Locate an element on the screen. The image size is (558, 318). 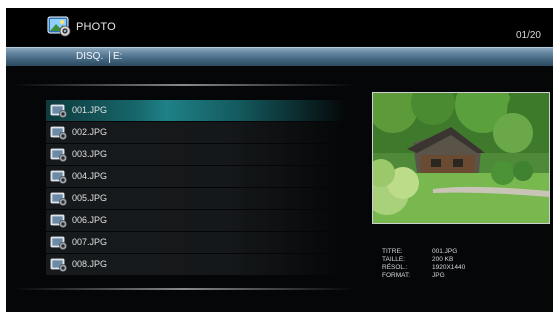
photo-preview is located at coordinates (461, 158).